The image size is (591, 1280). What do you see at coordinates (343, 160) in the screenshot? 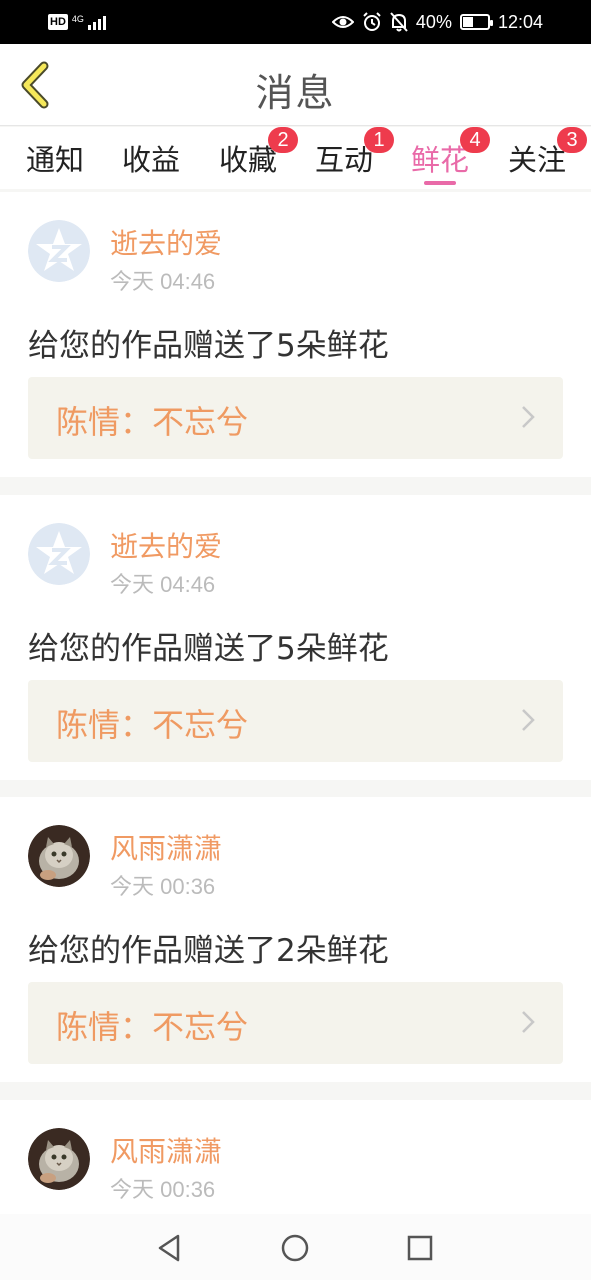
I see `tab-label: 互动` at bounding box center [343, 160].